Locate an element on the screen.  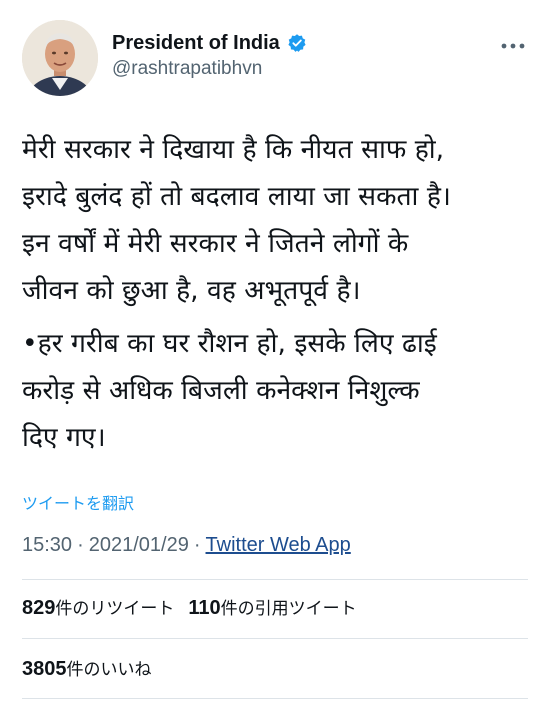
likes-label: 件のいいね is located at coordinates (109, 670).